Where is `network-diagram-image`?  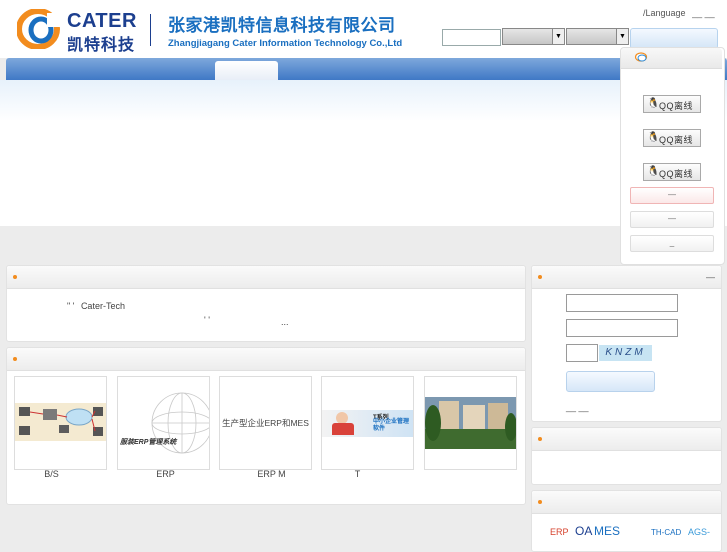
network-diagram-image is located at coordinates (60, 422).